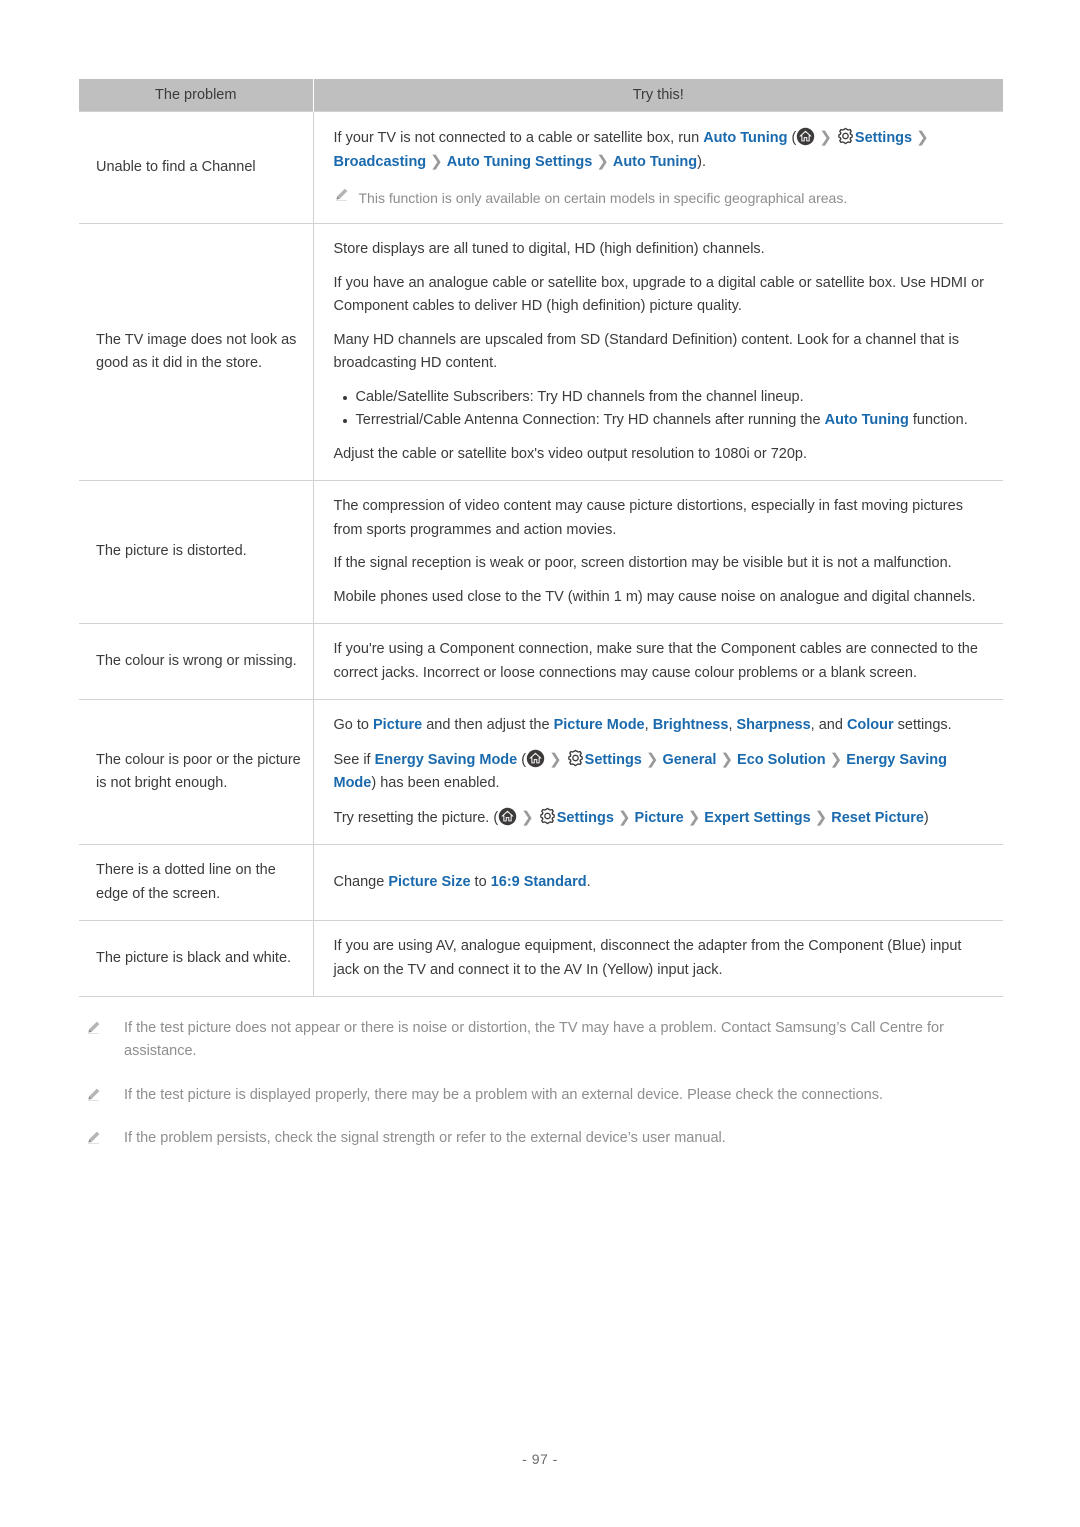  I want to click on text-fragment: to, so click(480, 881).